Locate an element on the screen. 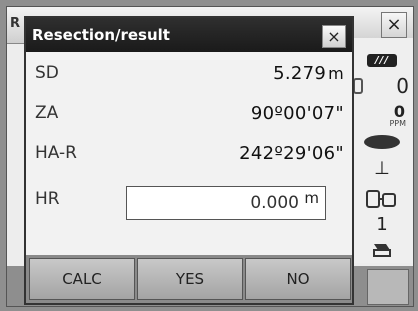 The image size is (418, 311). softkey-bar: CALC YES NO is located at coordinates (189, 279).